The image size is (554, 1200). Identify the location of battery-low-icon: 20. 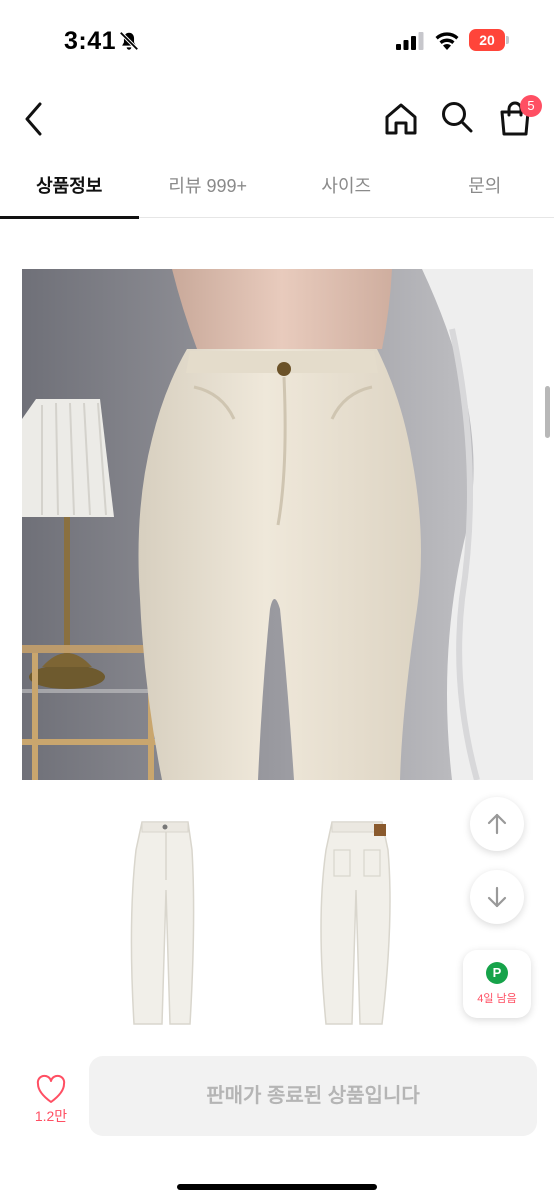
(489, 40).